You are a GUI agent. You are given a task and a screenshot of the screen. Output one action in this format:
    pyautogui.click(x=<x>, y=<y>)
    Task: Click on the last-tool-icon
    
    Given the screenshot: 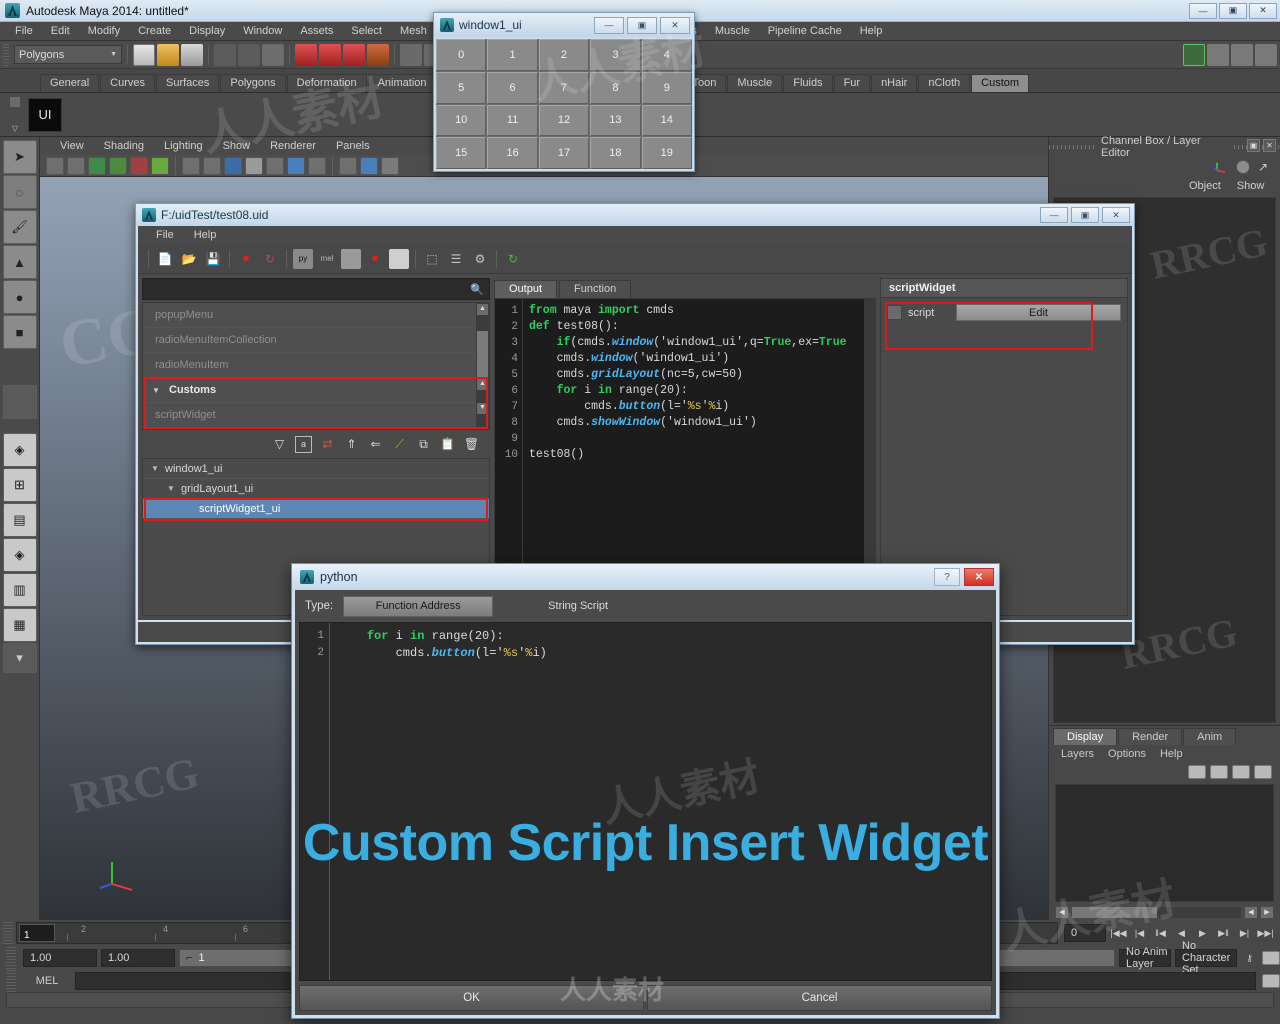 What is the action you would take?
    pyautogui.click(x=19, y=402)
    